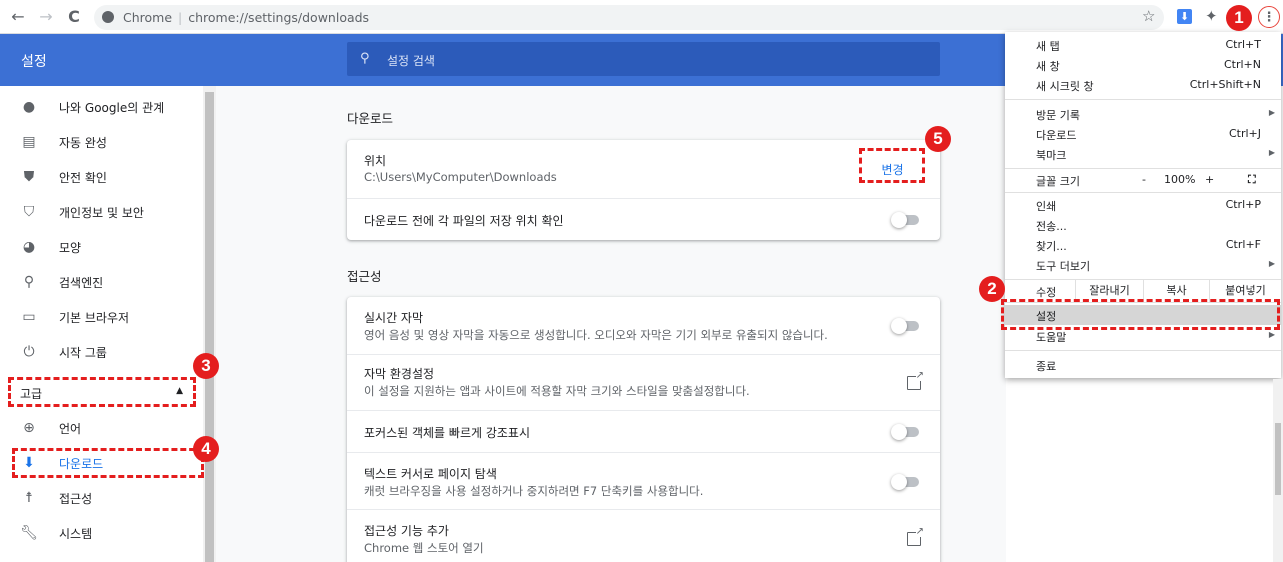 The width and height of the screenshot is (1283, 562). What do you see at coordinates (1143, 114) in the screenshot?
I see `menu-history: 방문 기록 ▶` at bounding box center [1143, 114].